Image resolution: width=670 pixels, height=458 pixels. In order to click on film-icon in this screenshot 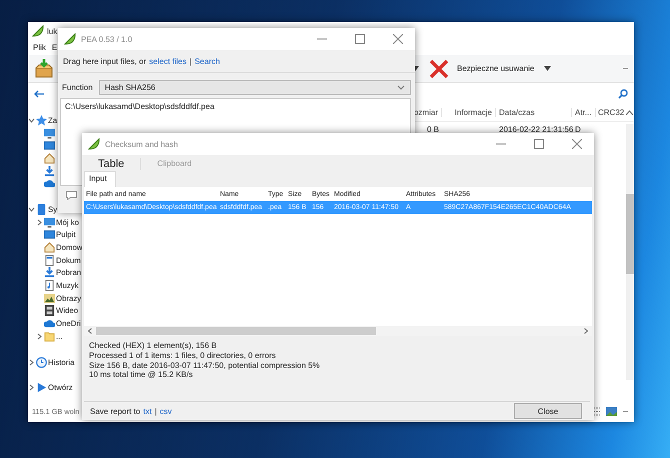, I will do `click(49, 310)`.